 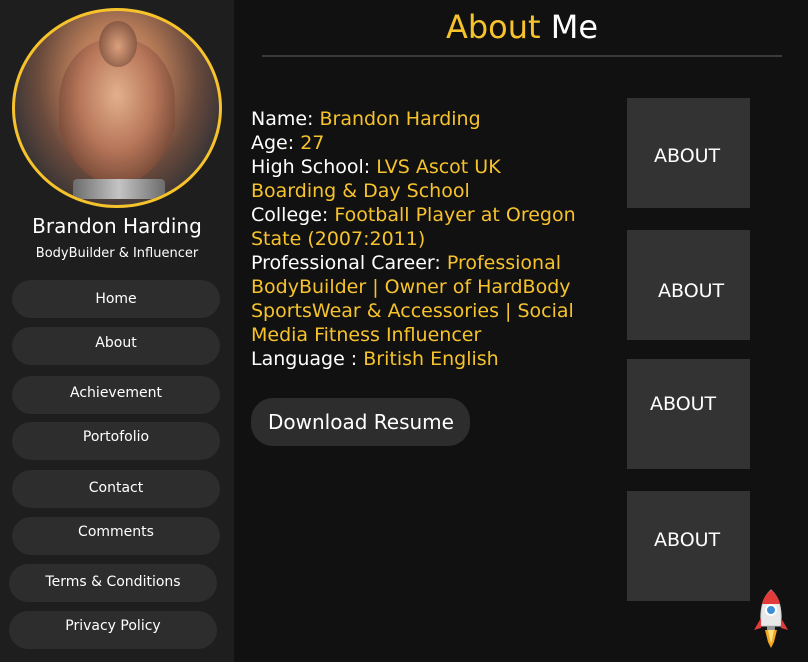 I want to click on download-resume-button: Download Resume, so click(x=360, y=422).